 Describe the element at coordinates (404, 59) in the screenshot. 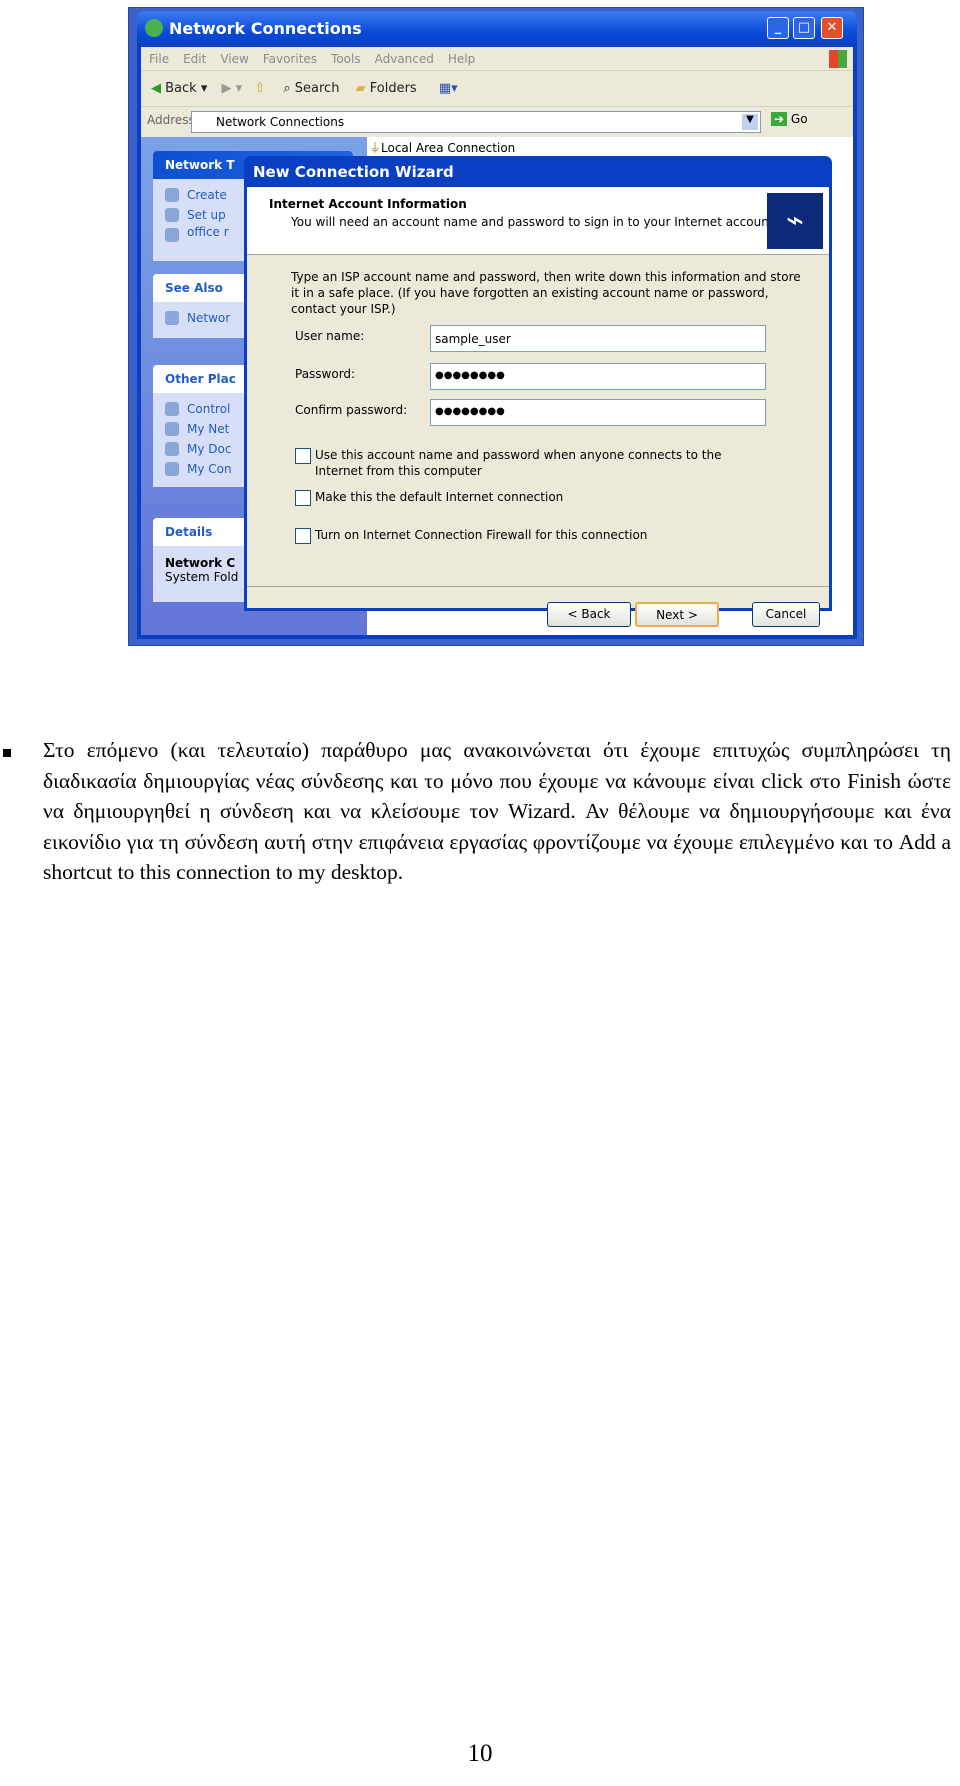

I see `menu-advanced: Advanced` at that location.